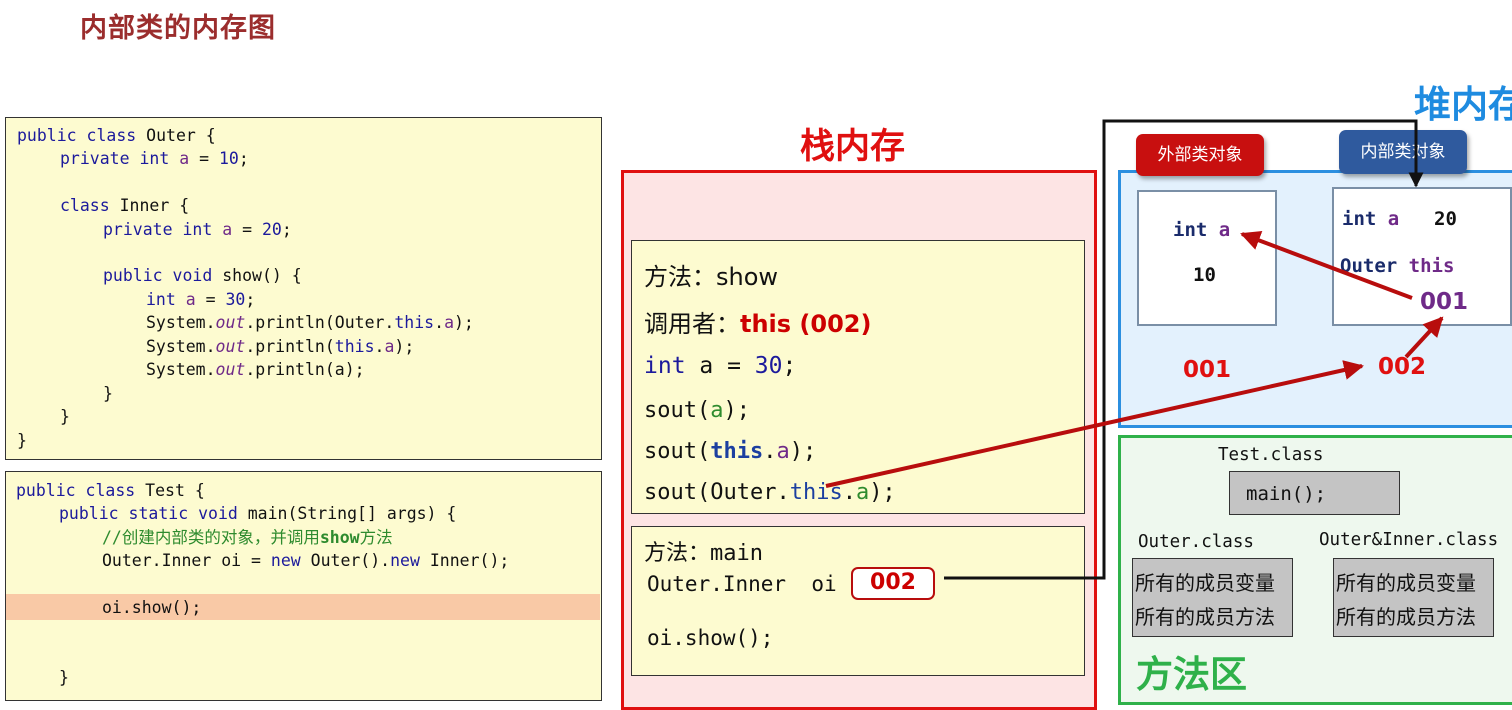  Describe the element at coordinates (1424, 337) in the screenshot. I see `inner-to-outer-ref-arrow` at that location.